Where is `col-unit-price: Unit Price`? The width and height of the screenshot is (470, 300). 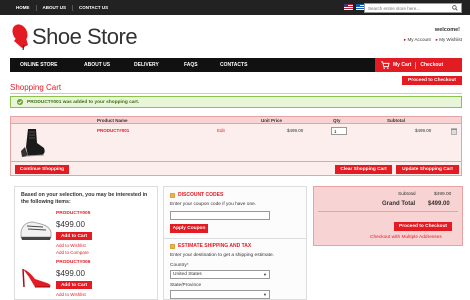 col-unit-price: Unit Price is located at coordinates (272, 120).